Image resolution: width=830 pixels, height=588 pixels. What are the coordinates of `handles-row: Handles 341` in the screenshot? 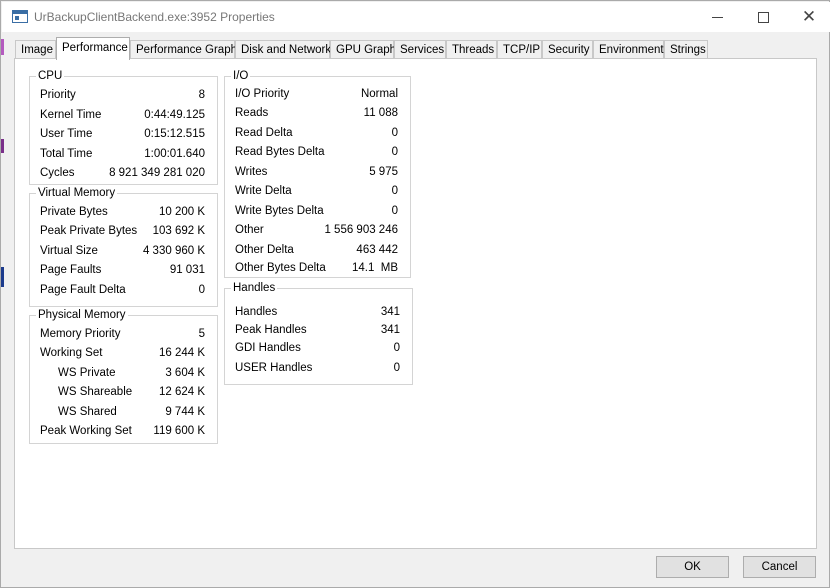 It's located at (318, 312).